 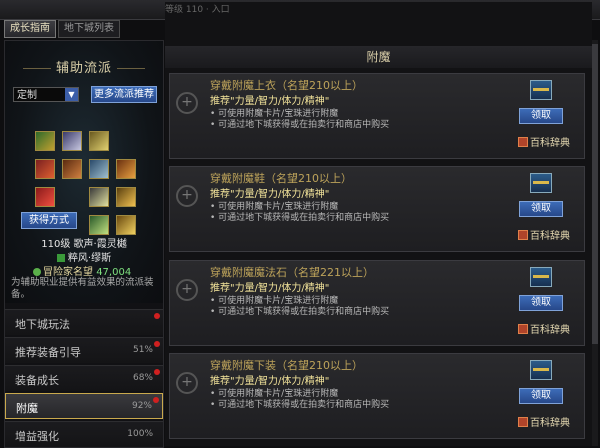 I want to click on tab-dungeon-list: 地下城列表, so click(x=89, y=29).